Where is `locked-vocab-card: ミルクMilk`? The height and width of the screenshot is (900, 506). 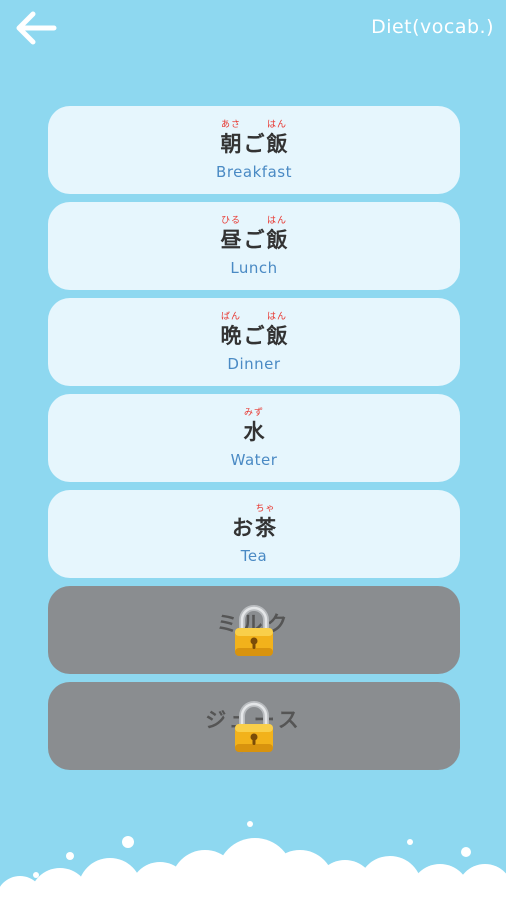 locked-vocab-card: ミルクMilk is located at coordinates (254, 630).